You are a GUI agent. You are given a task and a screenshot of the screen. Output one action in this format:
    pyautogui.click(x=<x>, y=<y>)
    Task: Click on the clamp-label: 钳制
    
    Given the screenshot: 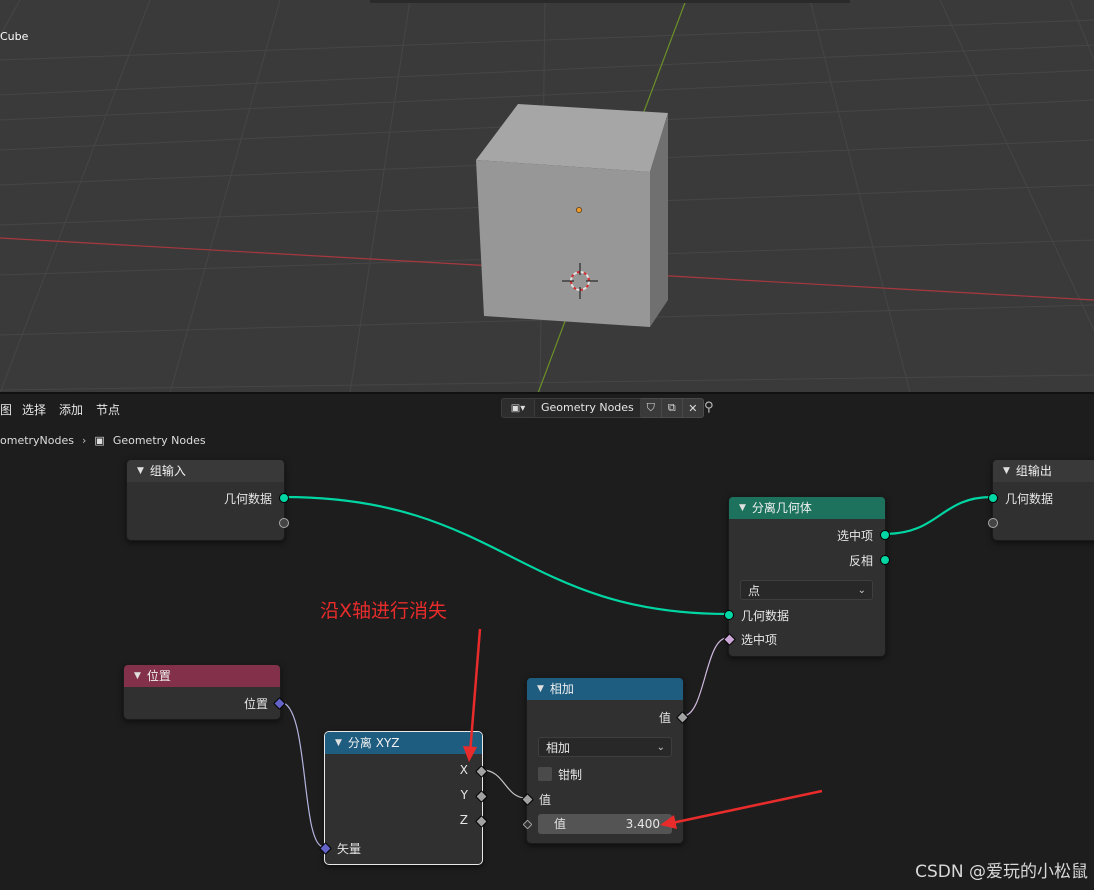 What is the action you would take?
    pyautogui.click(x=570, y=775)
    